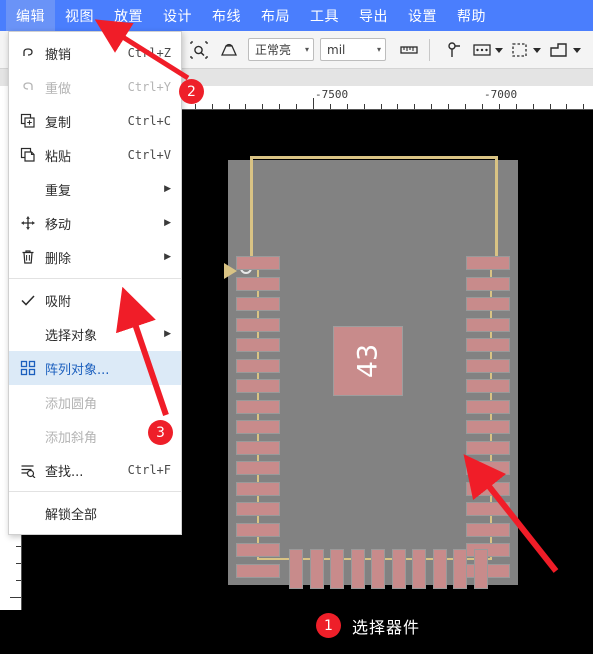  Describe the element at coordinates (199, 50) in the screenshot. I see `zoom-area-icon` at that location.